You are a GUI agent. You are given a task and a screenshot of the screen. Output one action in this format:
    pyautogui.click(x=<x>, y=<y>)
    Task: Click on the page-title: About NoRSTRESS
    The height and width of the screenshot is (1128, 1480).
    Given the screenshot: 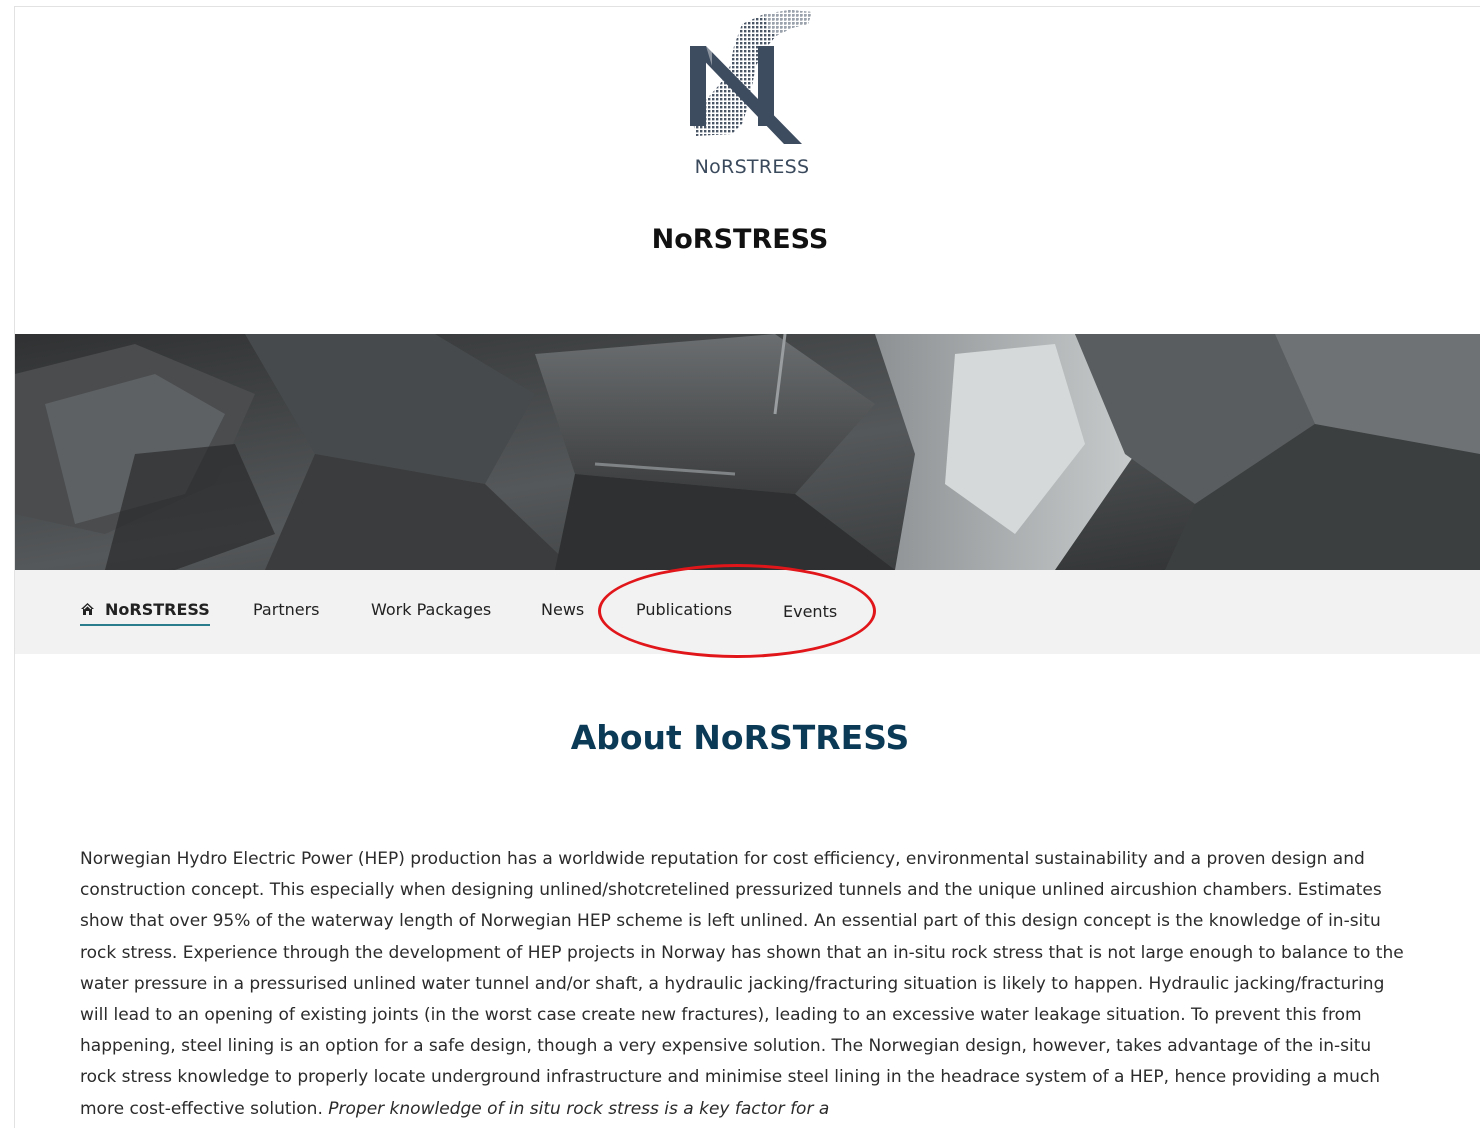 What is the action you would take?
    pyautogui.click(x=740, y=737)
    